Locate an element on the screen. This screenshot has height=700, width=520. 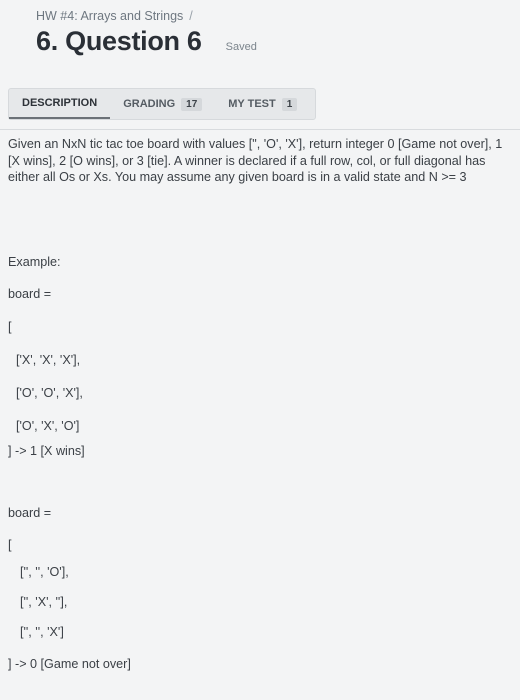
board1-label: board = is located at coordinates (30, 294).